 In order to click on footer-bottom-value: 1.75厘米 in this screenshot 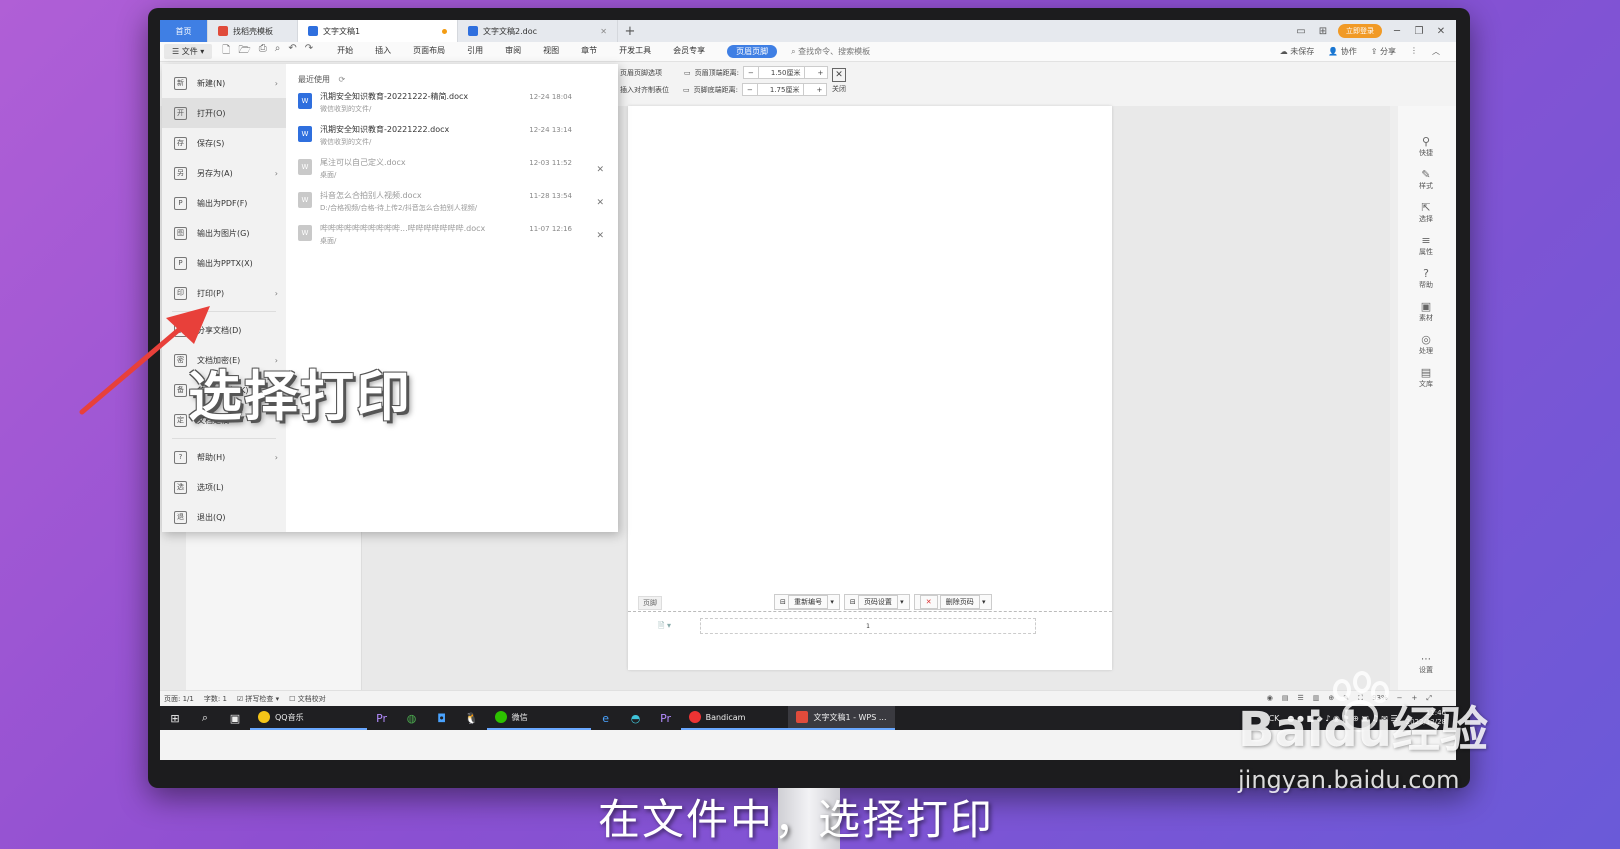, I will do `click(785, 90)`.